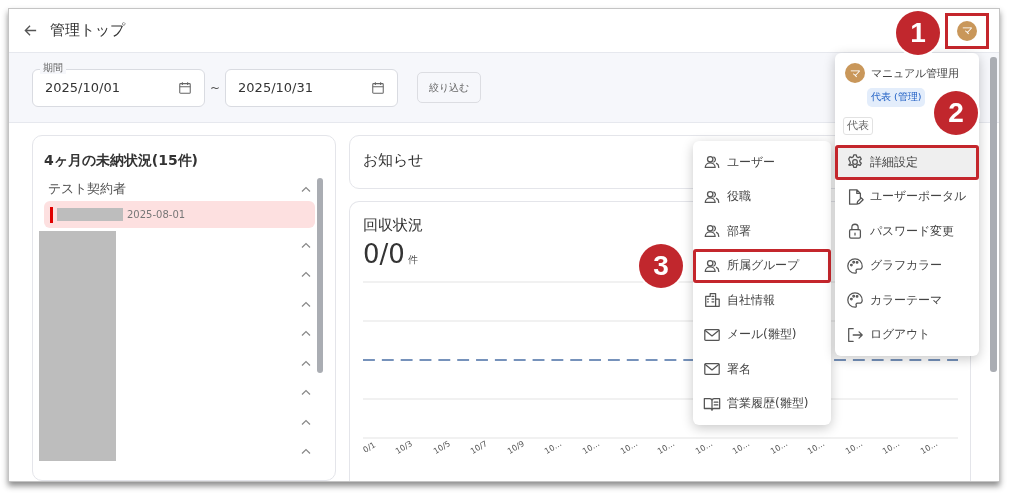  I want to click on date-field: 2025/10/31, so click(312, 87).